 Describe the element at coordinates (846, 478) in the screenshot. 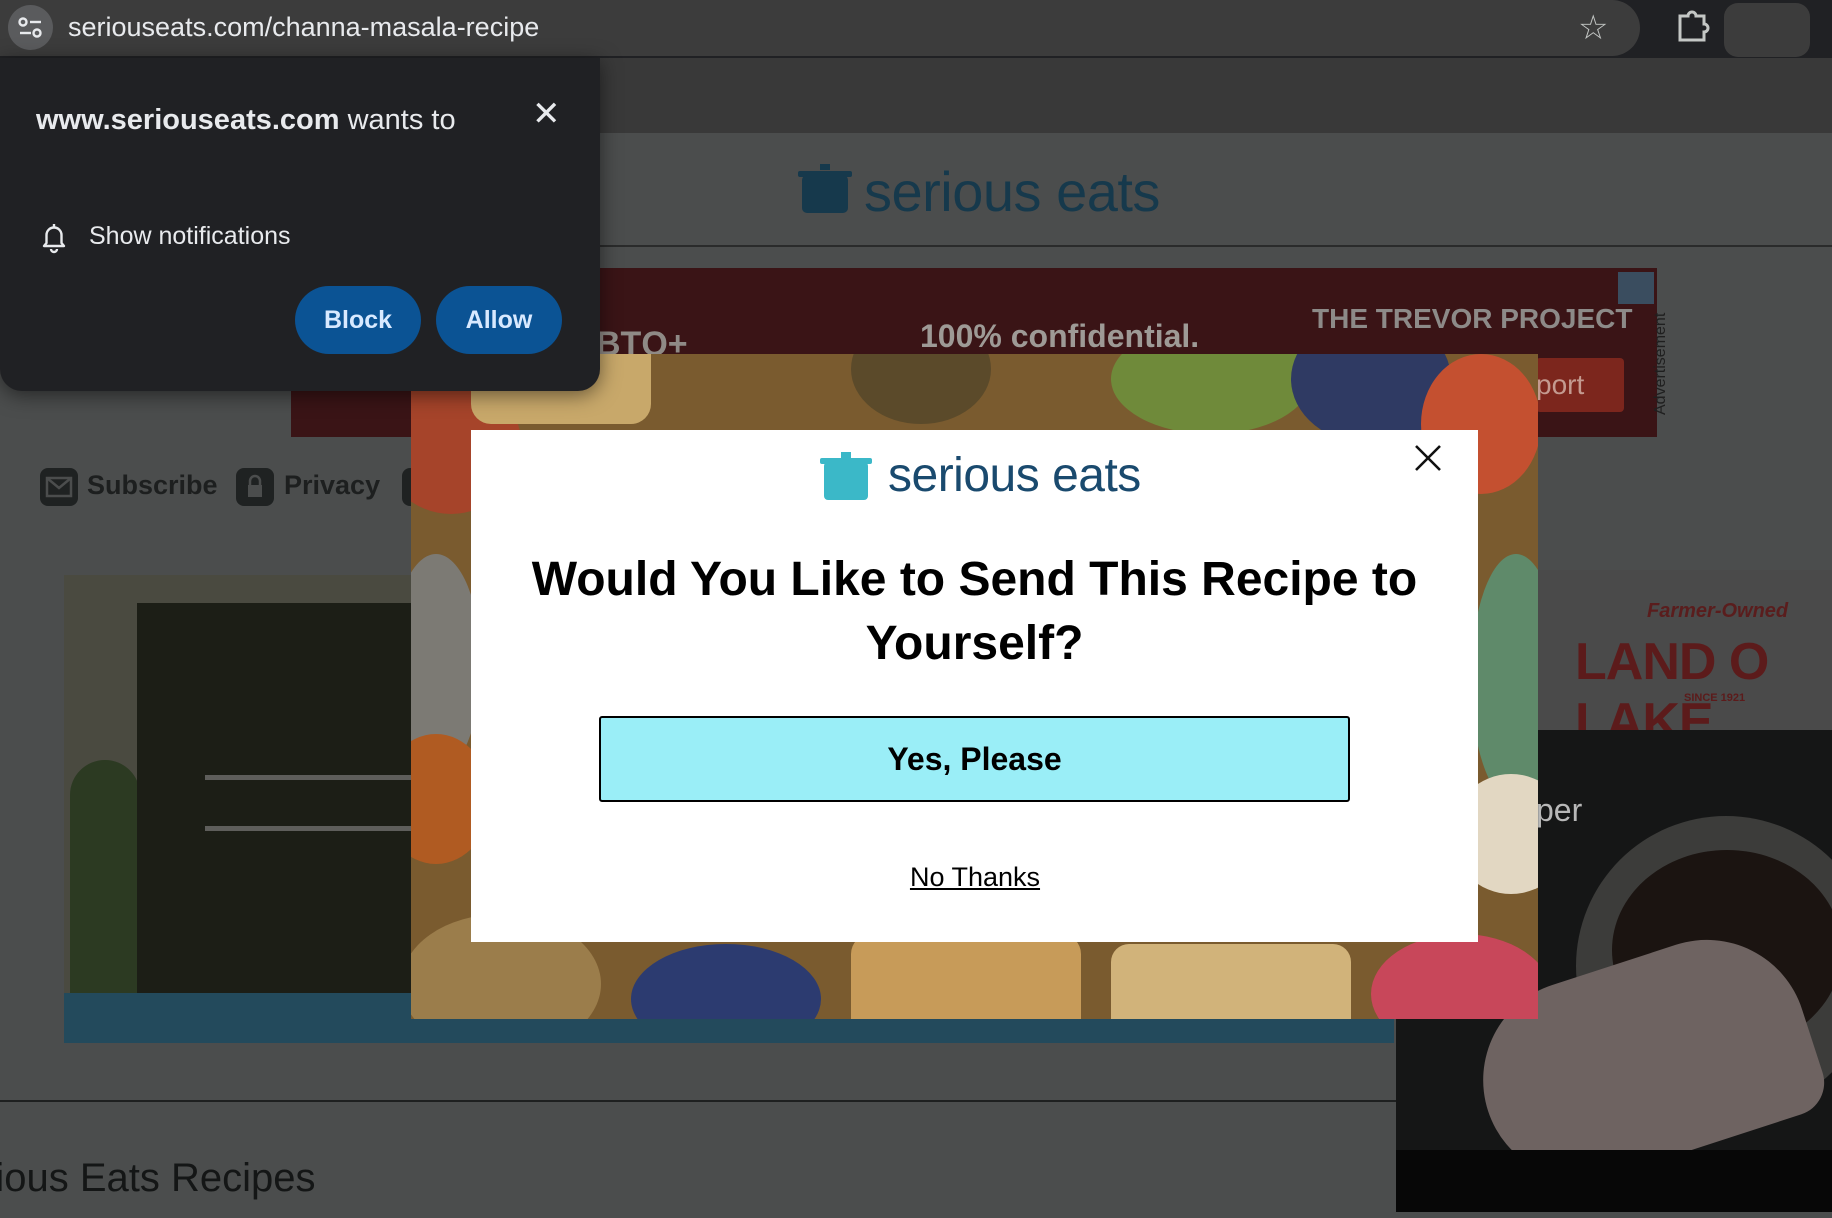

I see `modal-logo-pot-icon` at that location.